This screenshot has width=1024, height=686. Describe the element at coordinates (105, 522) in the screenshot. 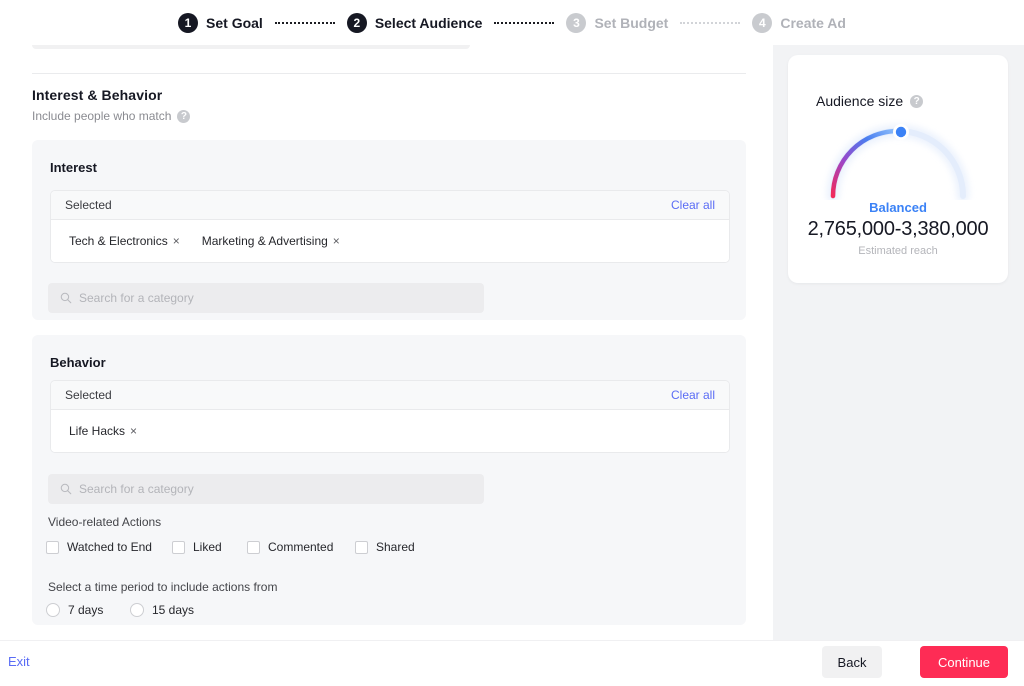

I see `video-actions-label: Video-related Actions` at that location.